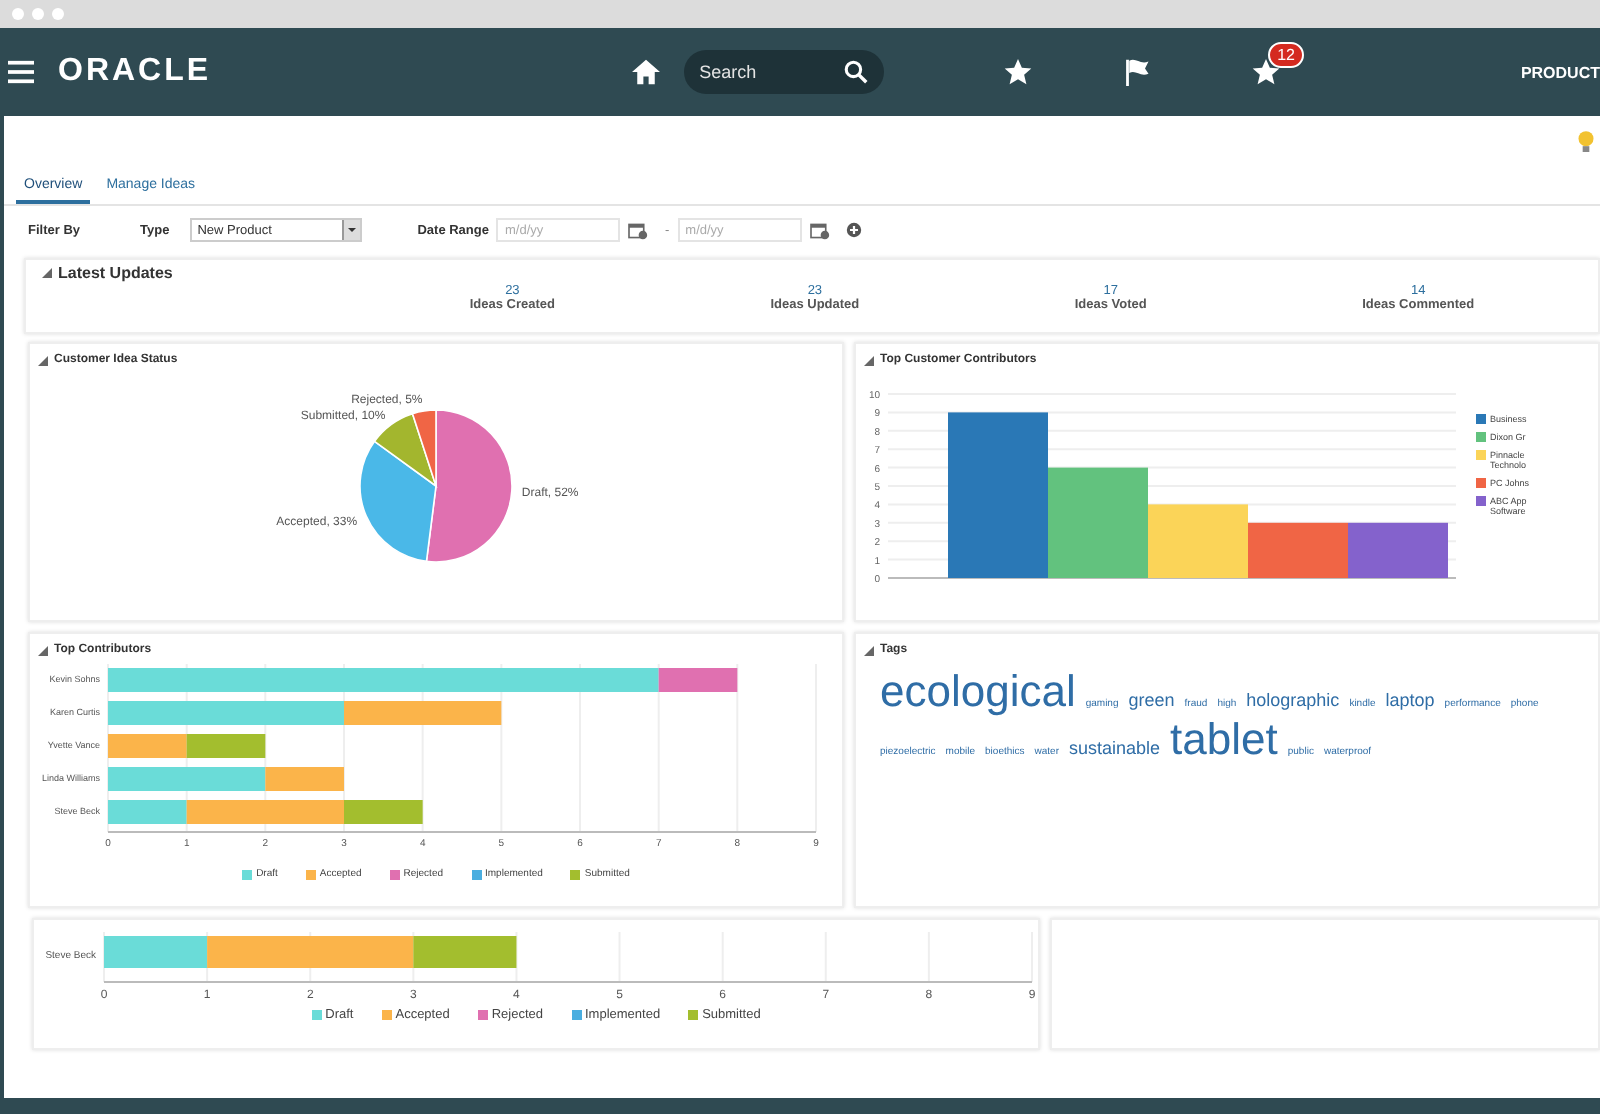  Describe the element at coordinates (769, 72) in the screenshot. I see `search-input: Search` at that location.